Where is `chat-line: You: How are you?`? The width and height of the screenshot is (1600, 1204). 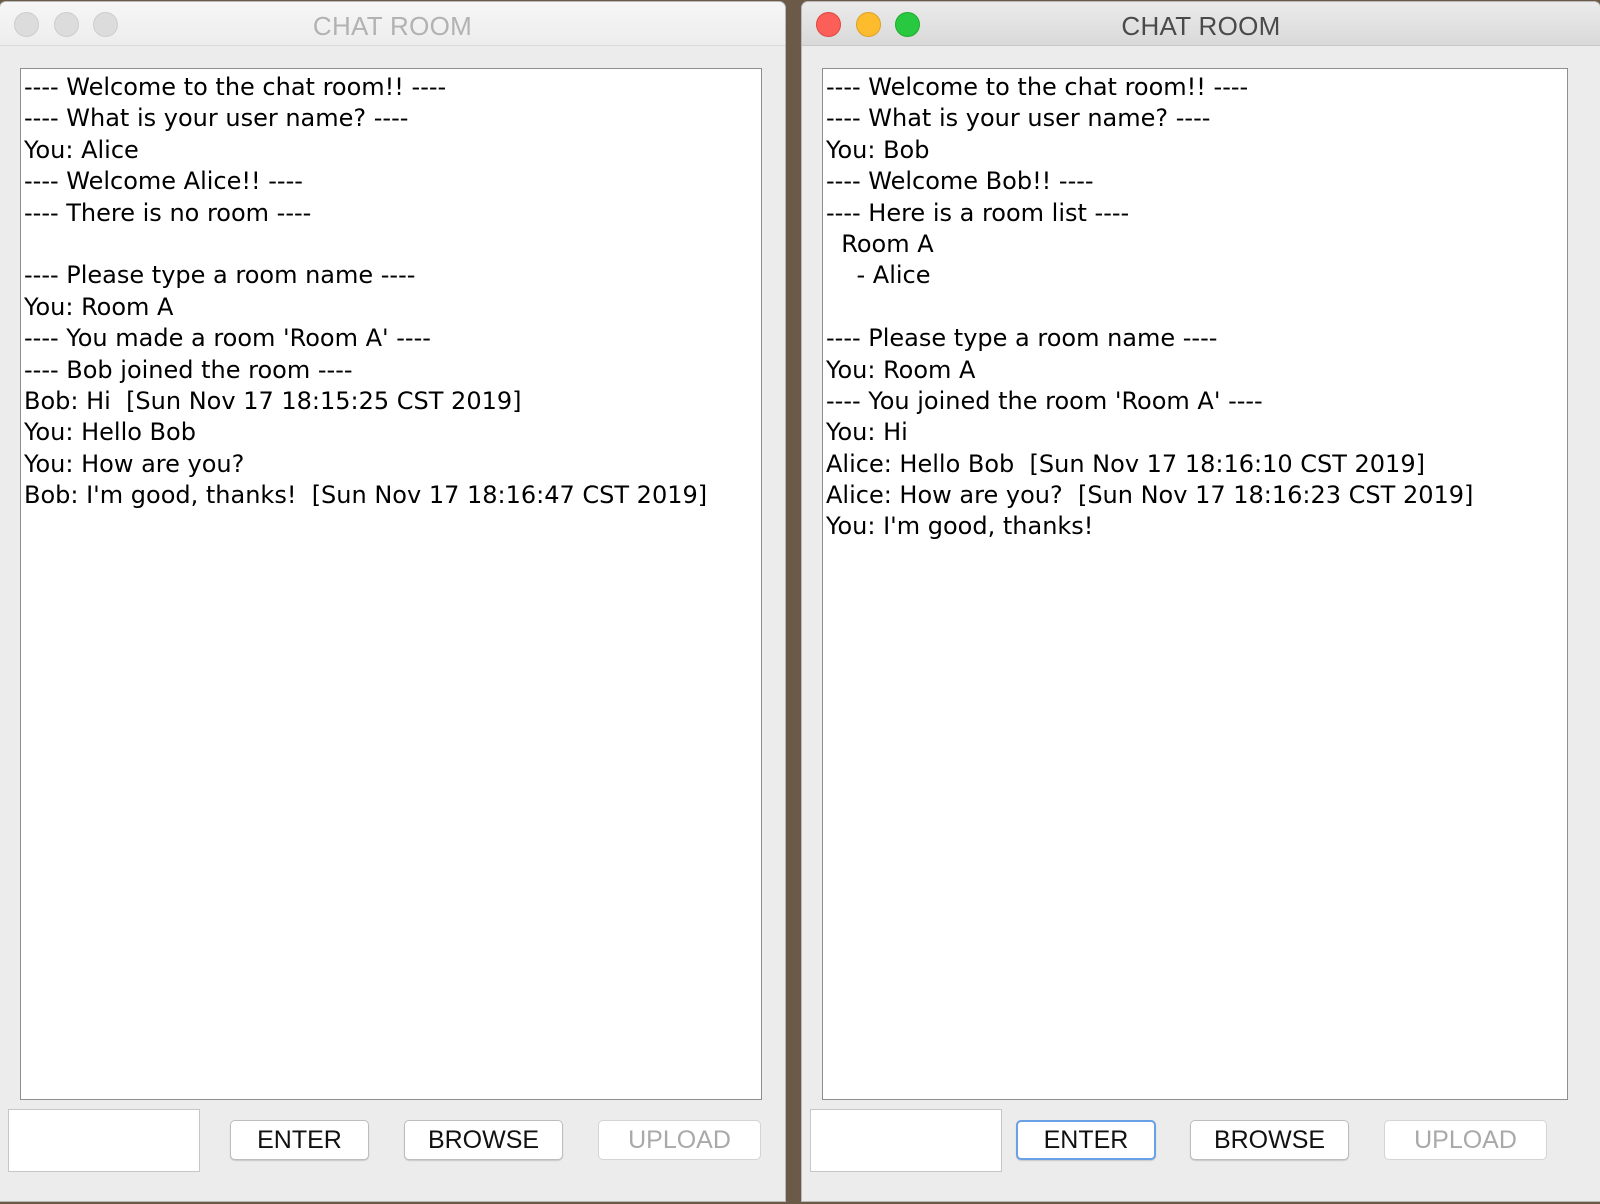
chat-line: You: How are you? is located at coordinates (134, 463).